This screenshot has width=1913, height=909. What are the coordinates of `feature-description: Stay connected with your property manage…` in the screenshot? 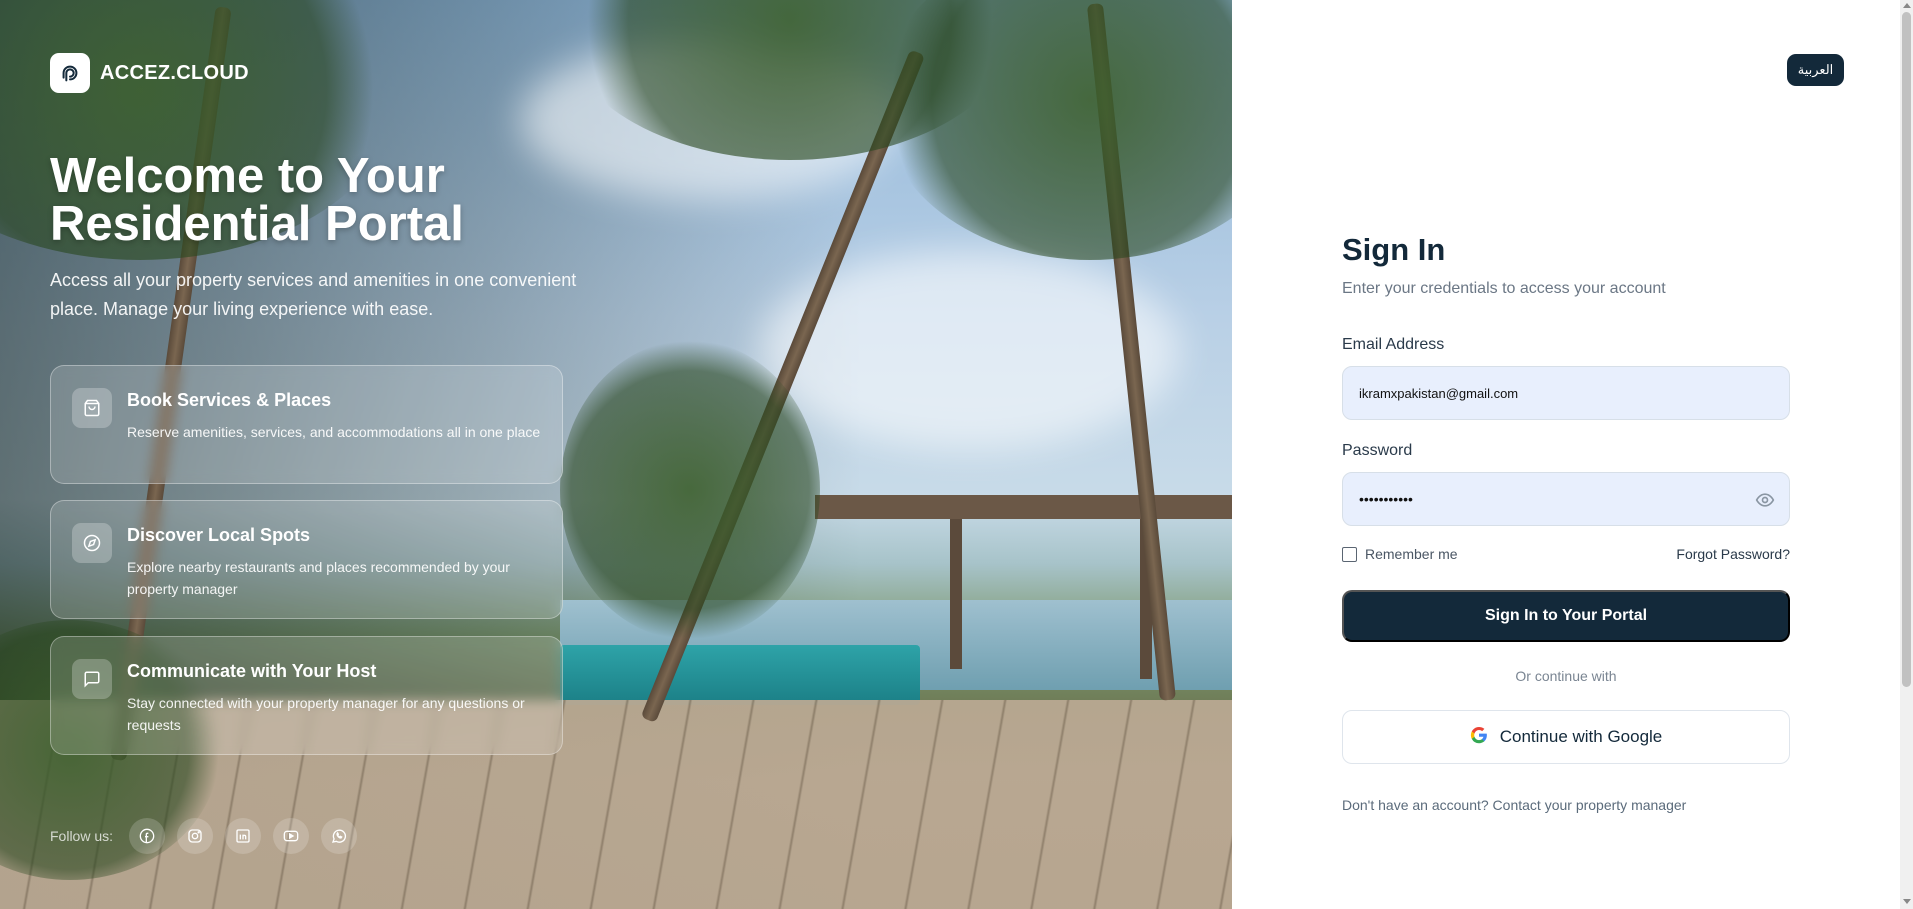 It's located at (326, 714).